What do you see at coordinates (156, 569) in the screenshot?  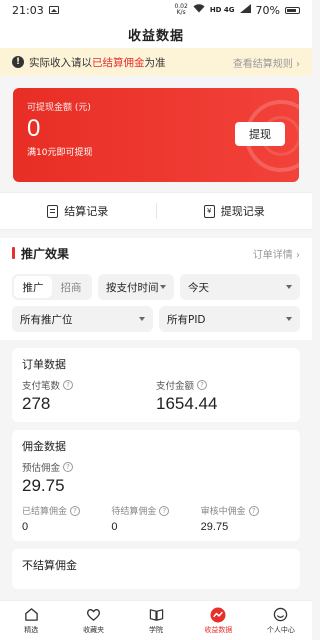 I see `unsettled-commission-card: 不结算佣金` at bounding box center [156, 569].